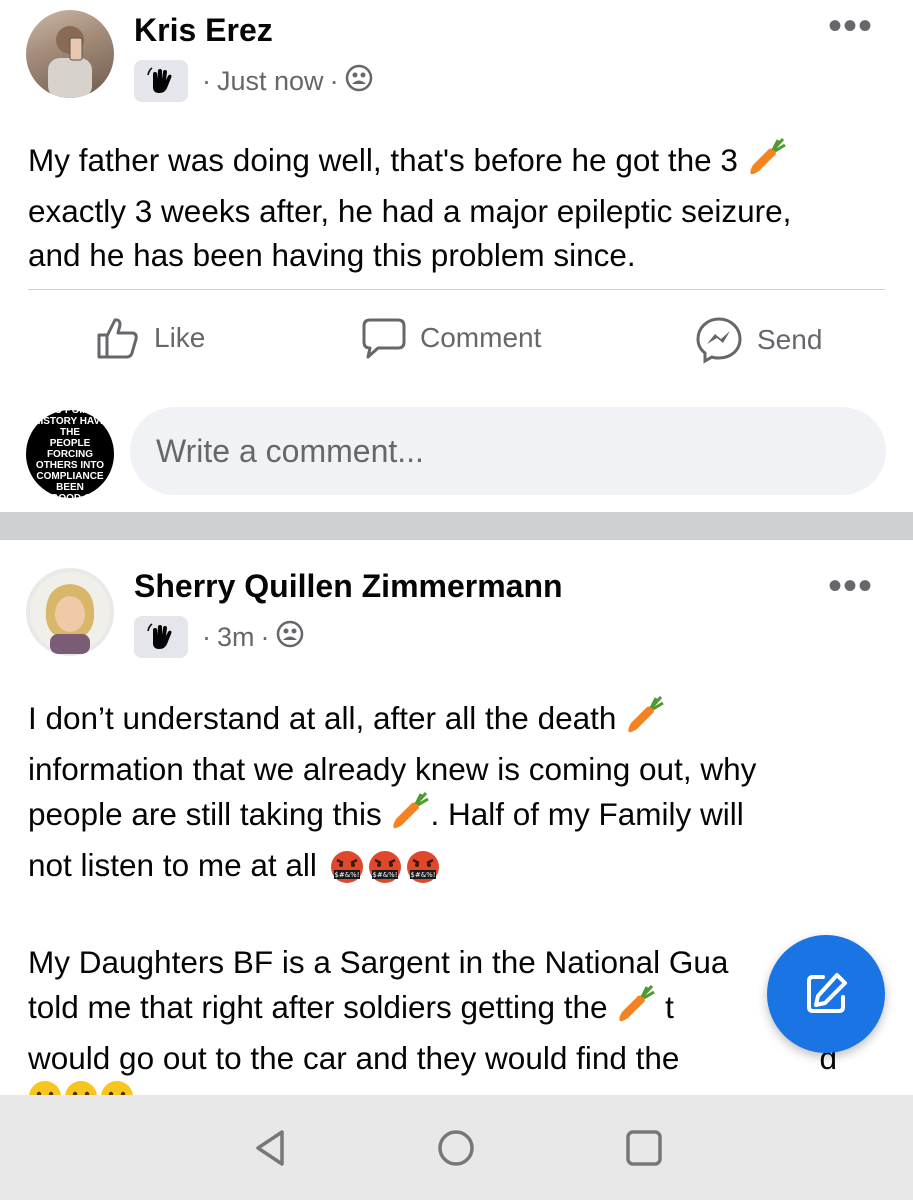 Image resolution: width=913 pixels, height=1200 pixels. Describe the element at coordinates (348, 586) in the screenshot. I see `author-name: Sherry Quillen Zimmermann` at that location.